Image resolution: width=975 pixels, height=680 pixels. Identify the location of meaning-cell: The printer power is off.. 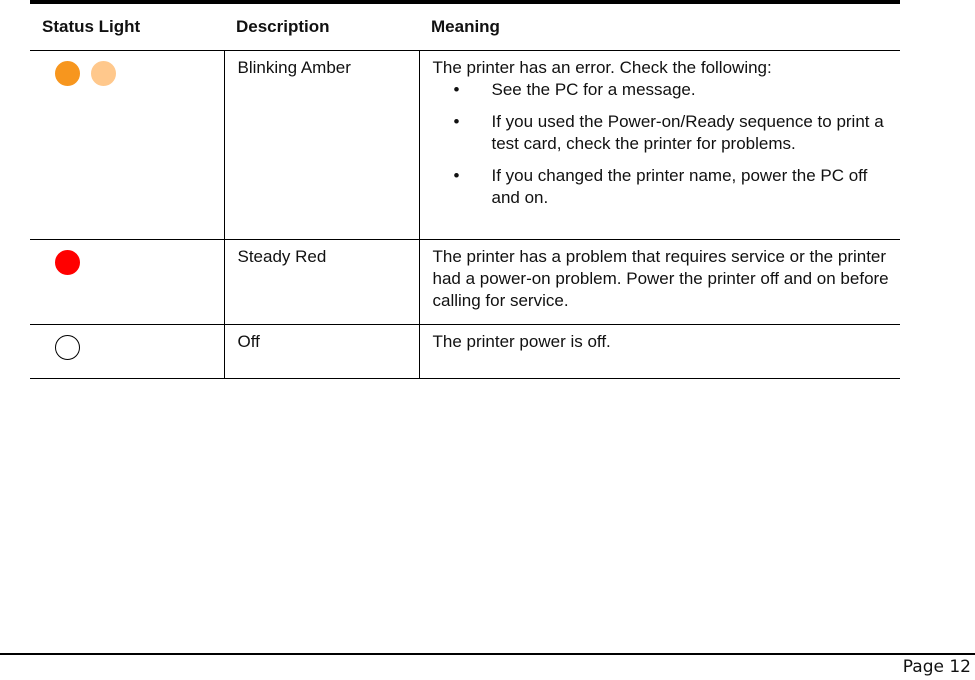
(659, 351).